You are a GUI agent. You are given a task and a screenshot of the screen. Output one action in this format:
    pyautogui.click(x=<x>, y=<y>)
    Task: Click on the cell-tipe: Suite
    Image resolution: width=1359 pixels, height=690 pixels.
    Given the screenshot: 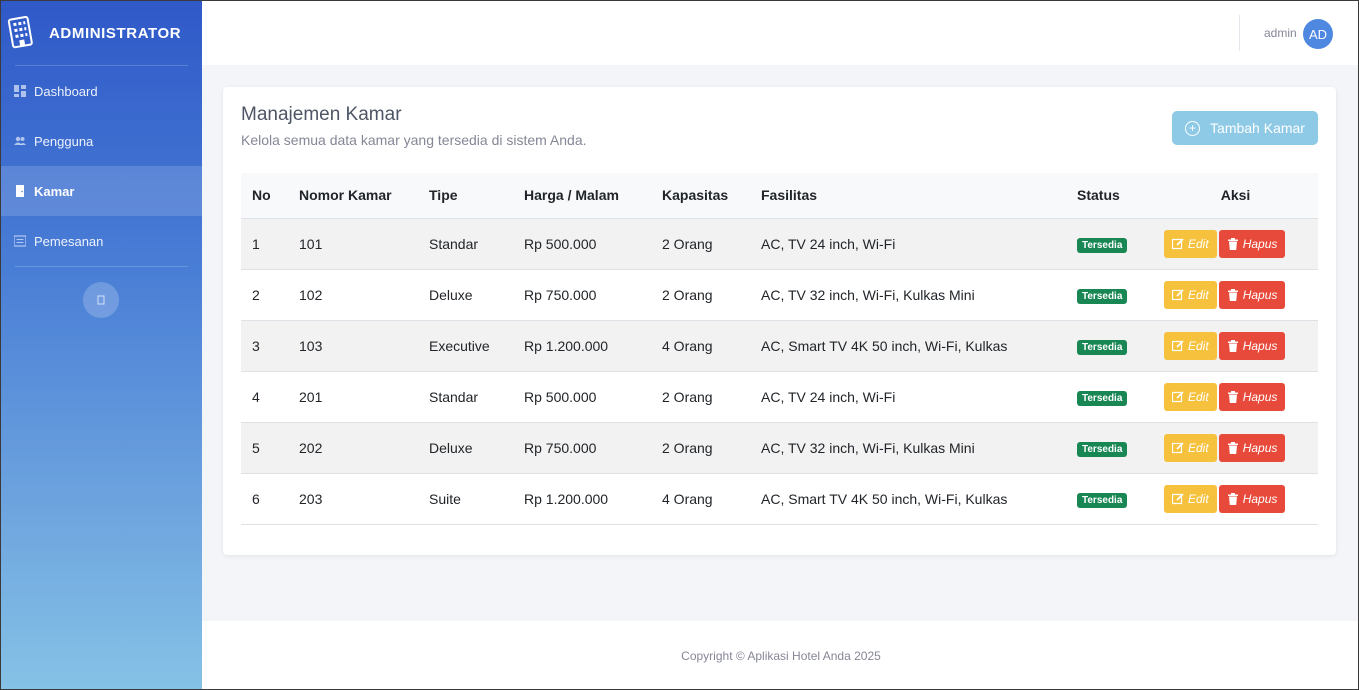 What is the action you would take?
    pyautogui.click(x=465, y=499)
    